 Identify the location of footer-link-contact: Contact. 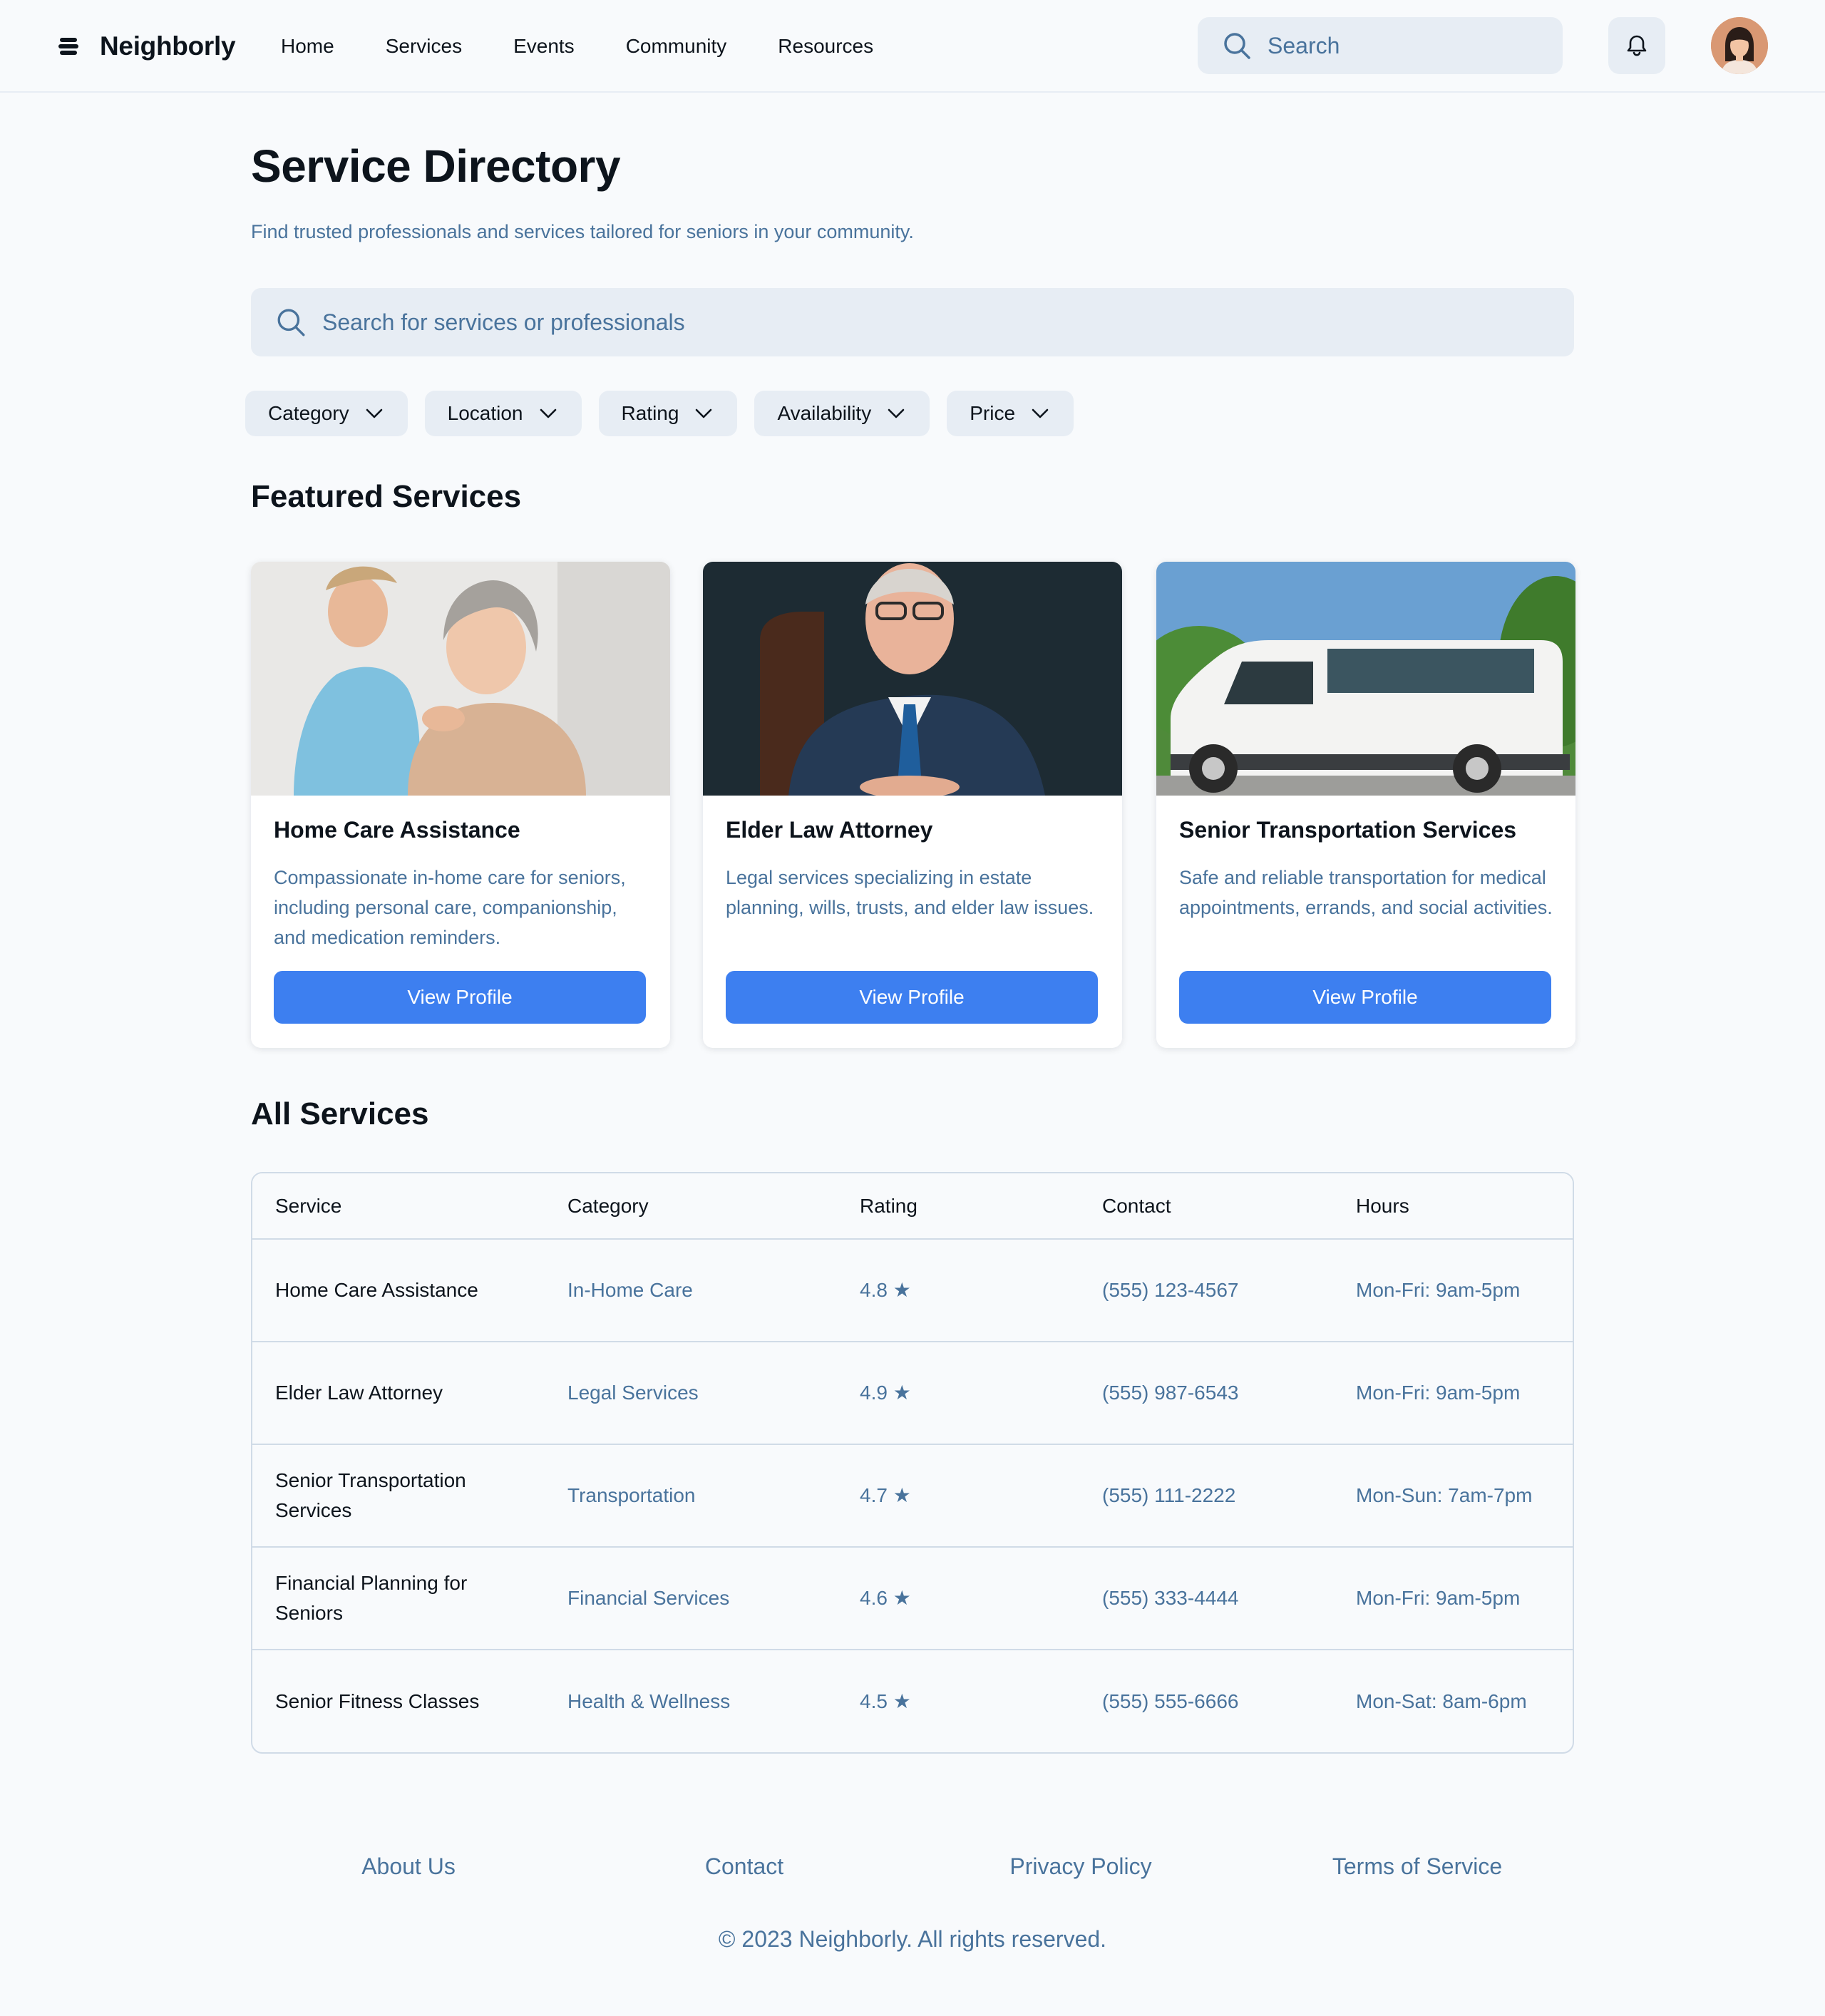
(744, 1866).